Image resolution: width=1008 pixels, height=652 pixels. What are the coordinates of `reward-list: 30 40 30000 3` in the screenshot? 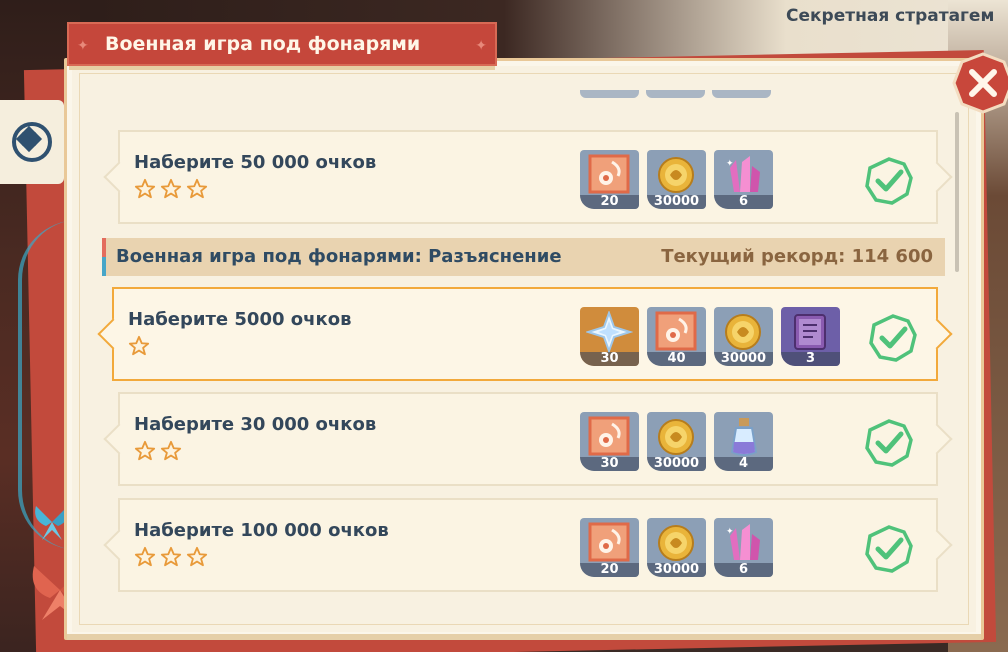 It's located at (710, 336).